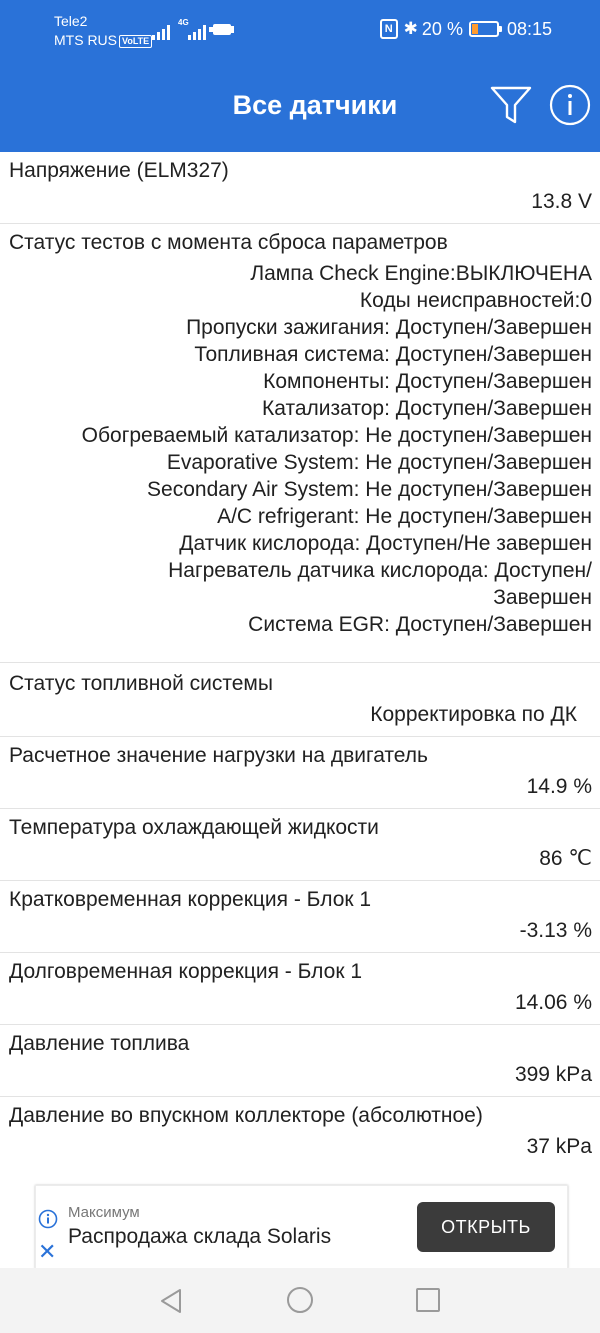 The width and height of the screenshot is (600, 1333). Describe the element at coordinates (48, 1219) in the screenshot. I see `ad-info-icon` at that location.